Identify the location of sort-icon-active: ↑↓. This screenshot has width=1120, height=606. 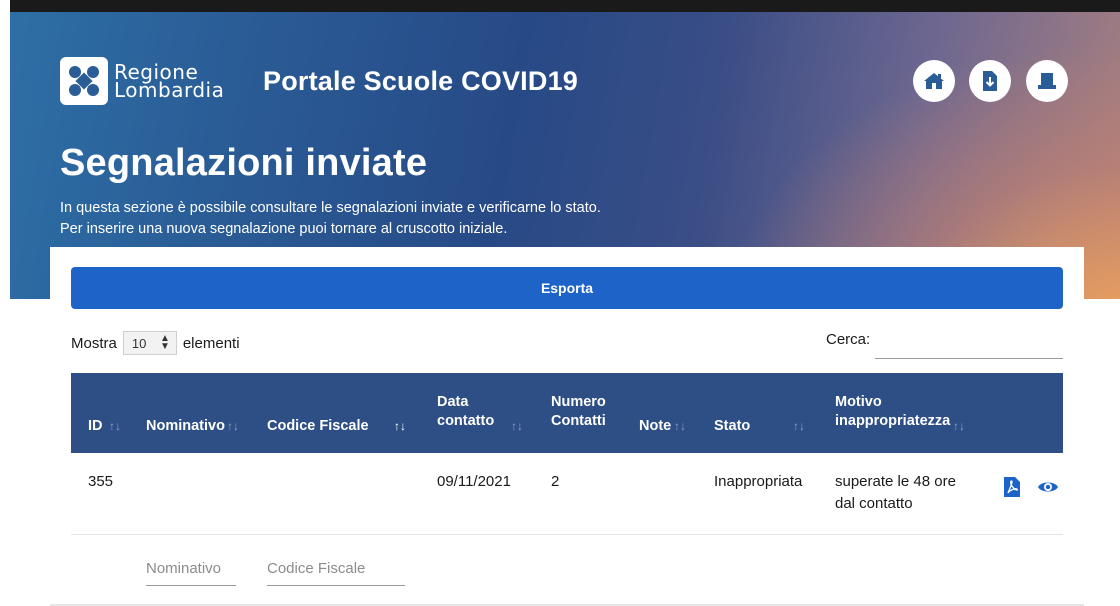
(400, 426).